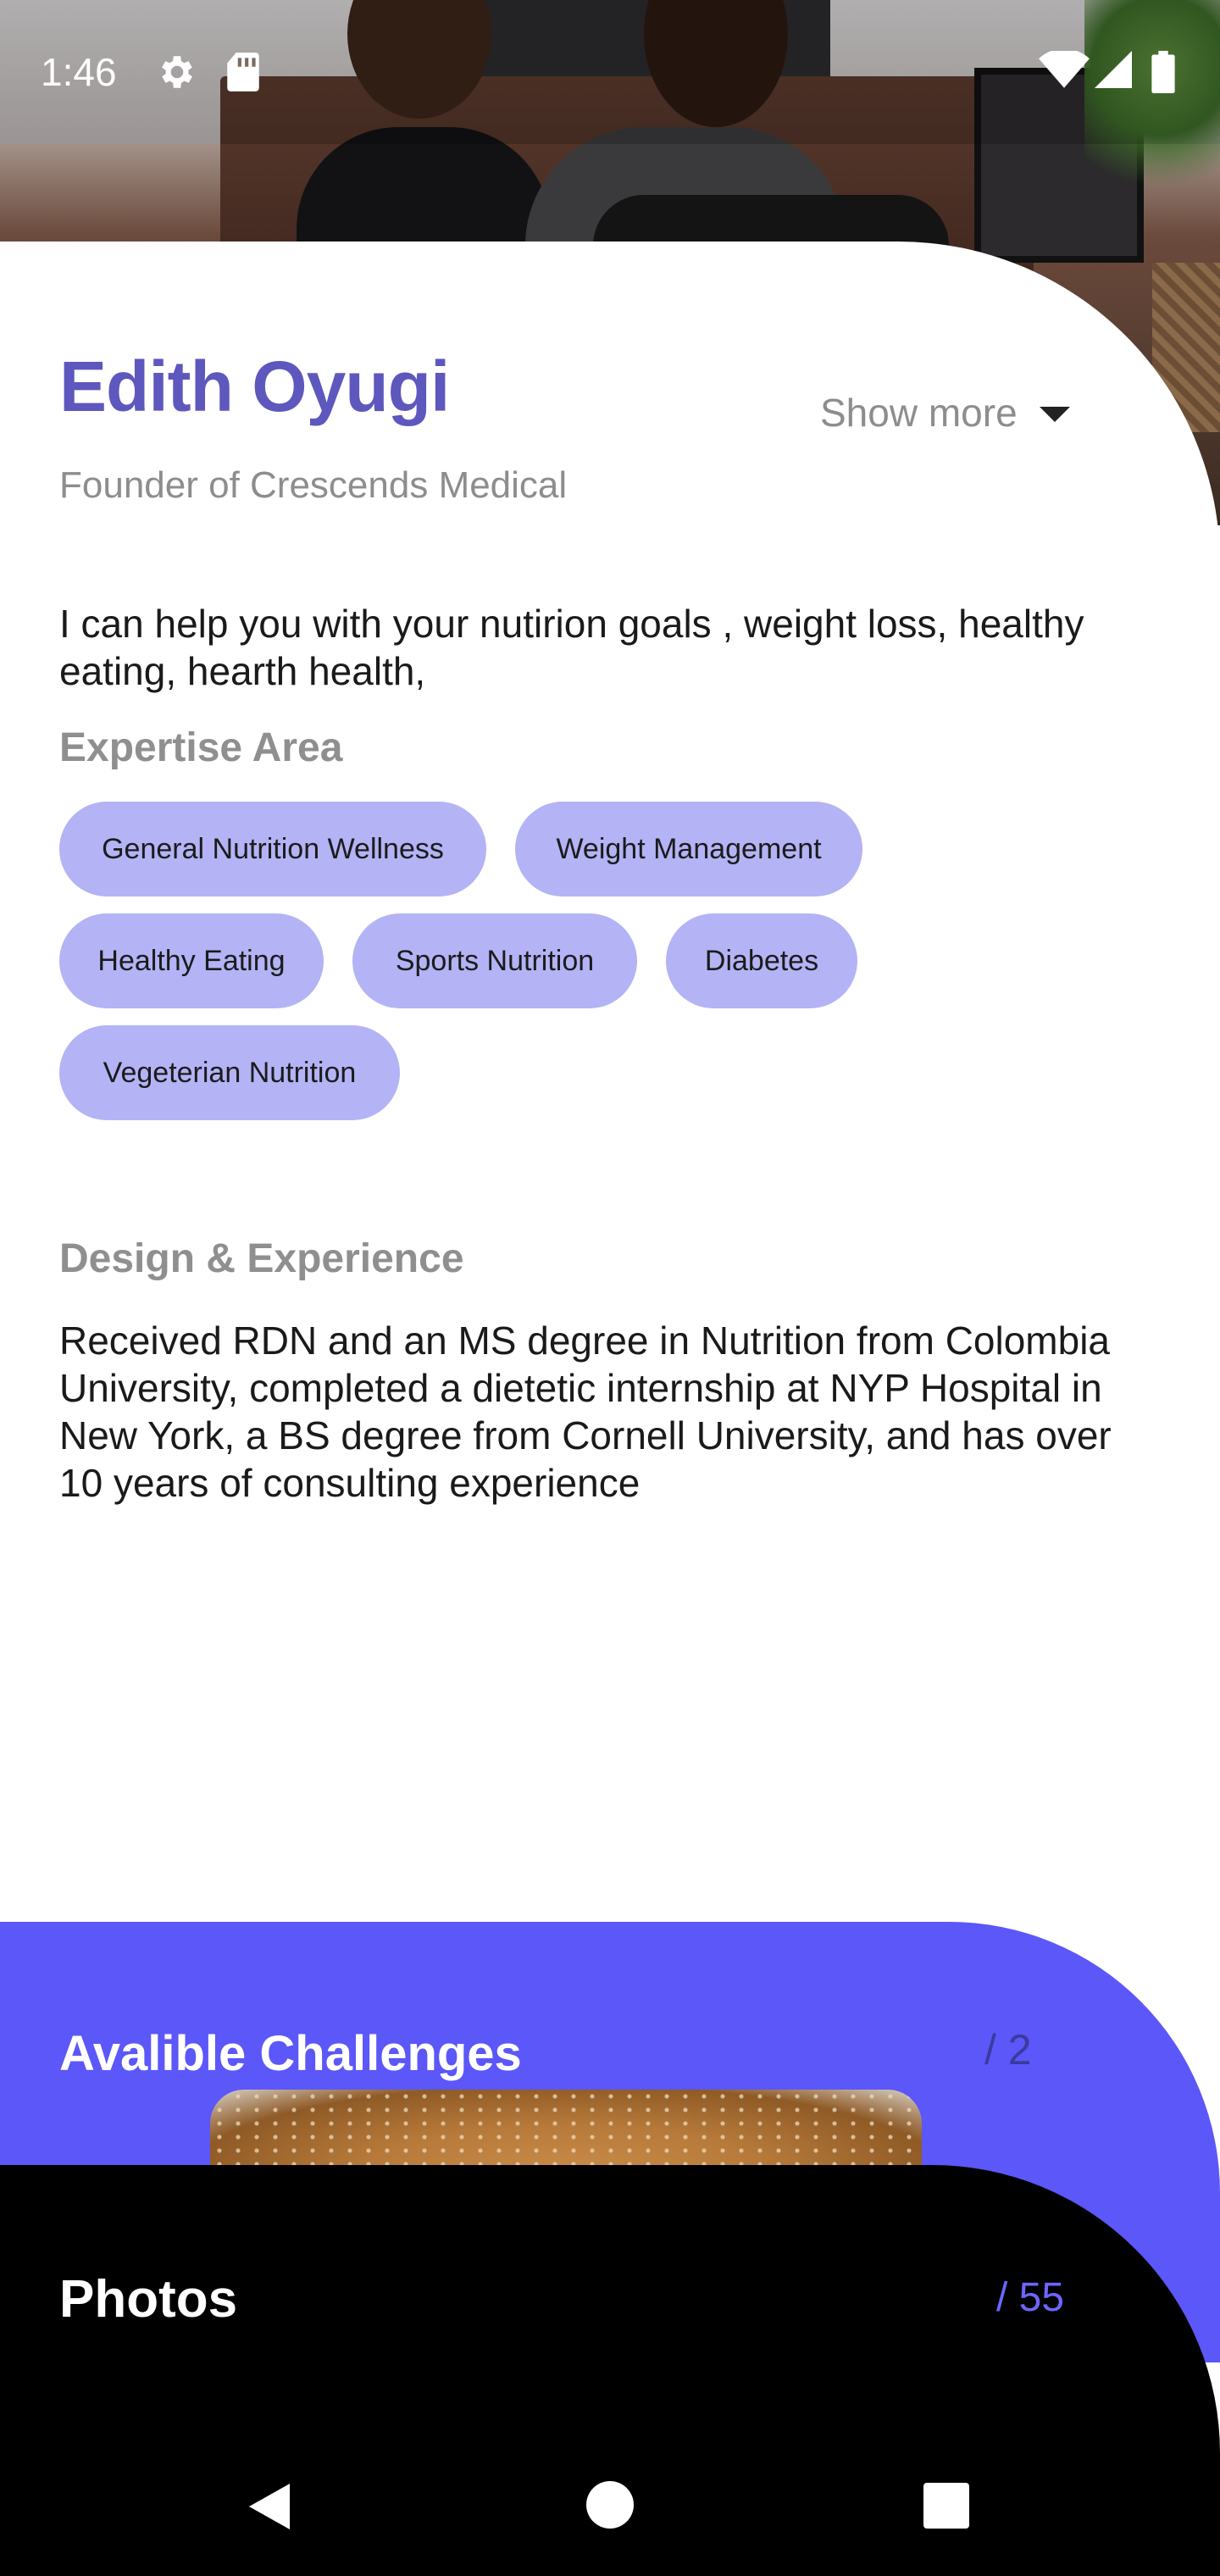  Describe the element at coordinates (201, 747) in the screenshot. I see `expertise-title: Expertise Area` at that location.